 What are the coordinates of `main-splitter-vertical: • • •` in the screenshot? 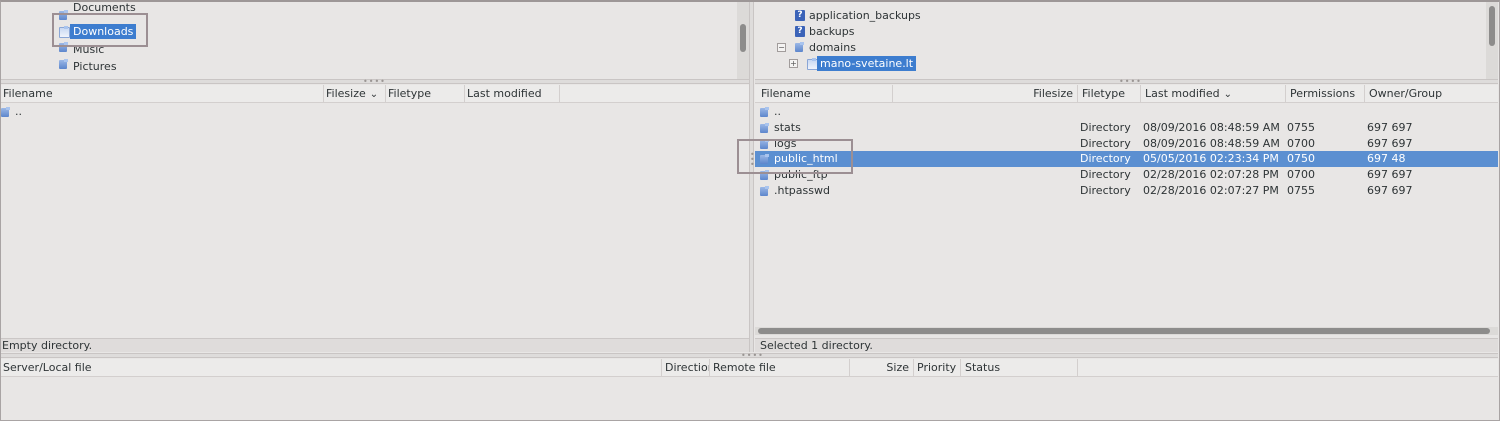 It's located at (752, 177).